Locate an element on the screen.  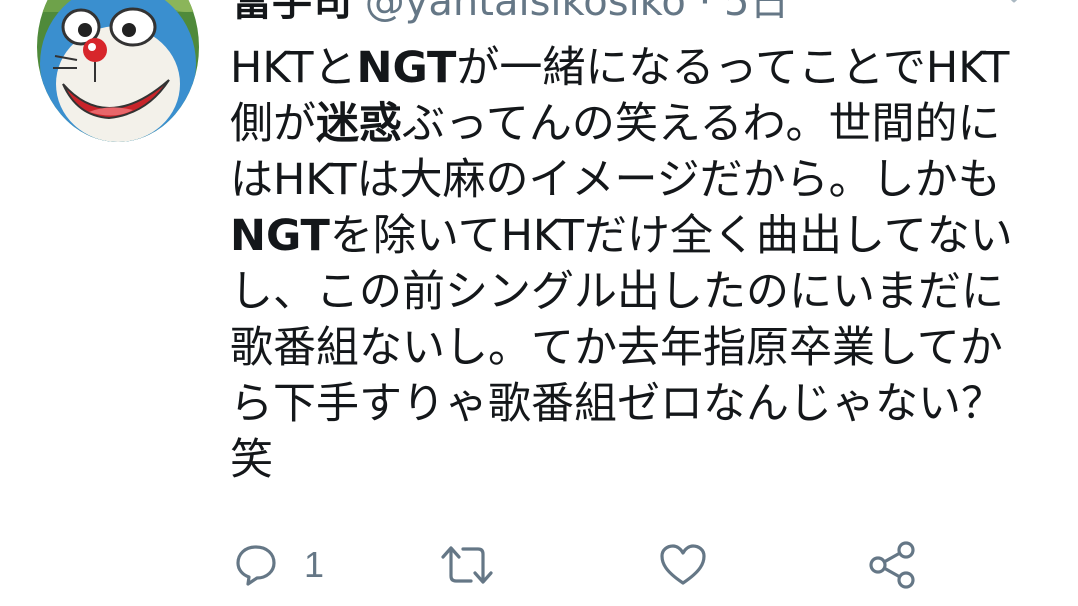
tweet-text-line: し、この前シングル出したのにいまだに is located at coordinates (640, 292).